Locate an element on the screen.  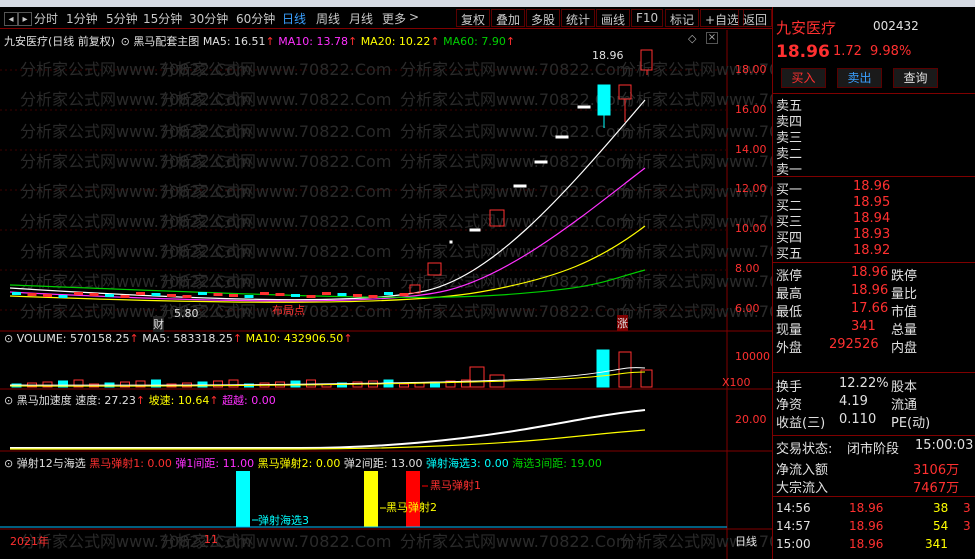
low-price-label: 5.80 is located at coordinates (186, 313).